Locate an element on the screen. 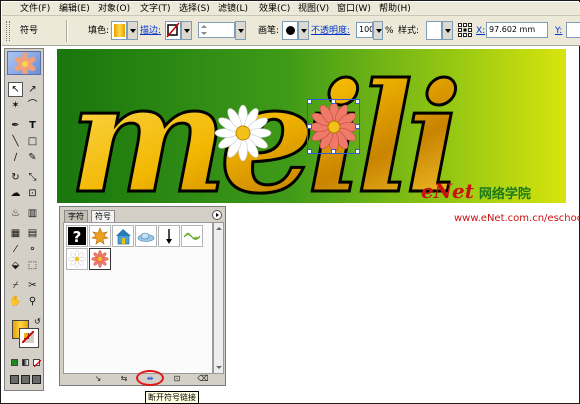 The height and width of the screenshot is (404, 580). watermark-url: www.eNet.com.cn/eschool is located at coordinates (517, 218).